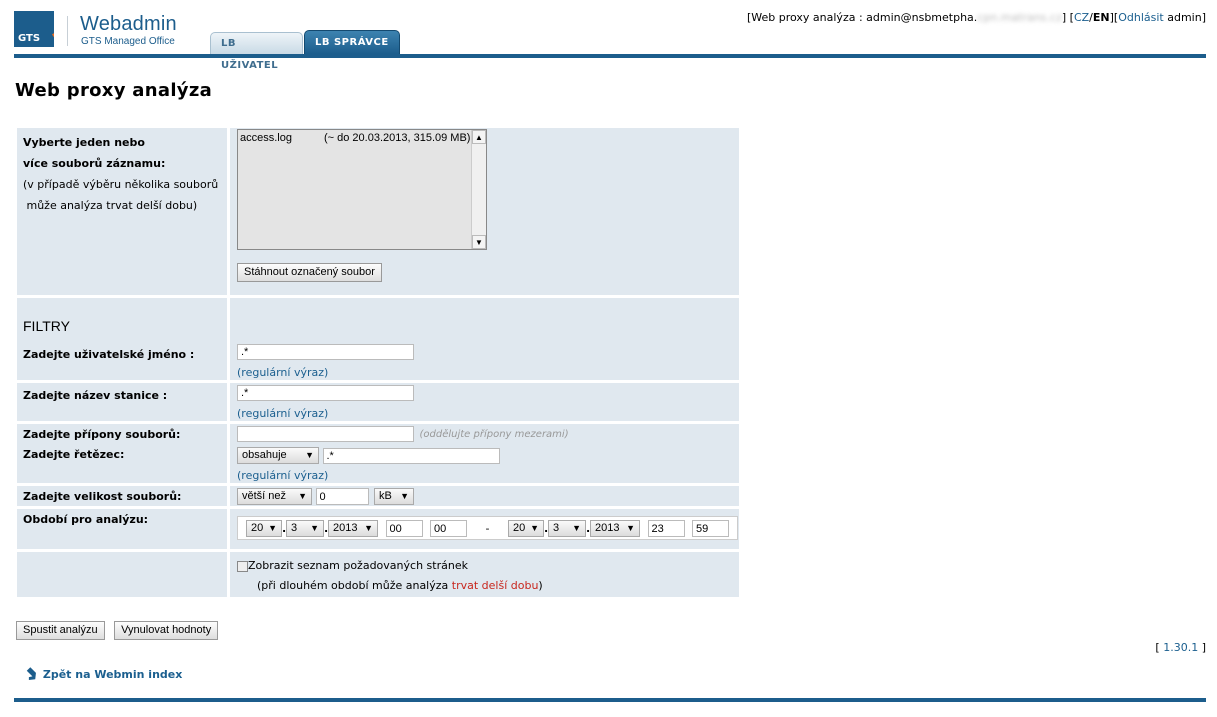 The width and height of the screenshot is (1217, 717). Describe the element at coordinates (123, 403) in the screenshot. I see `station-label: Zadejte název stanice :` at that location.